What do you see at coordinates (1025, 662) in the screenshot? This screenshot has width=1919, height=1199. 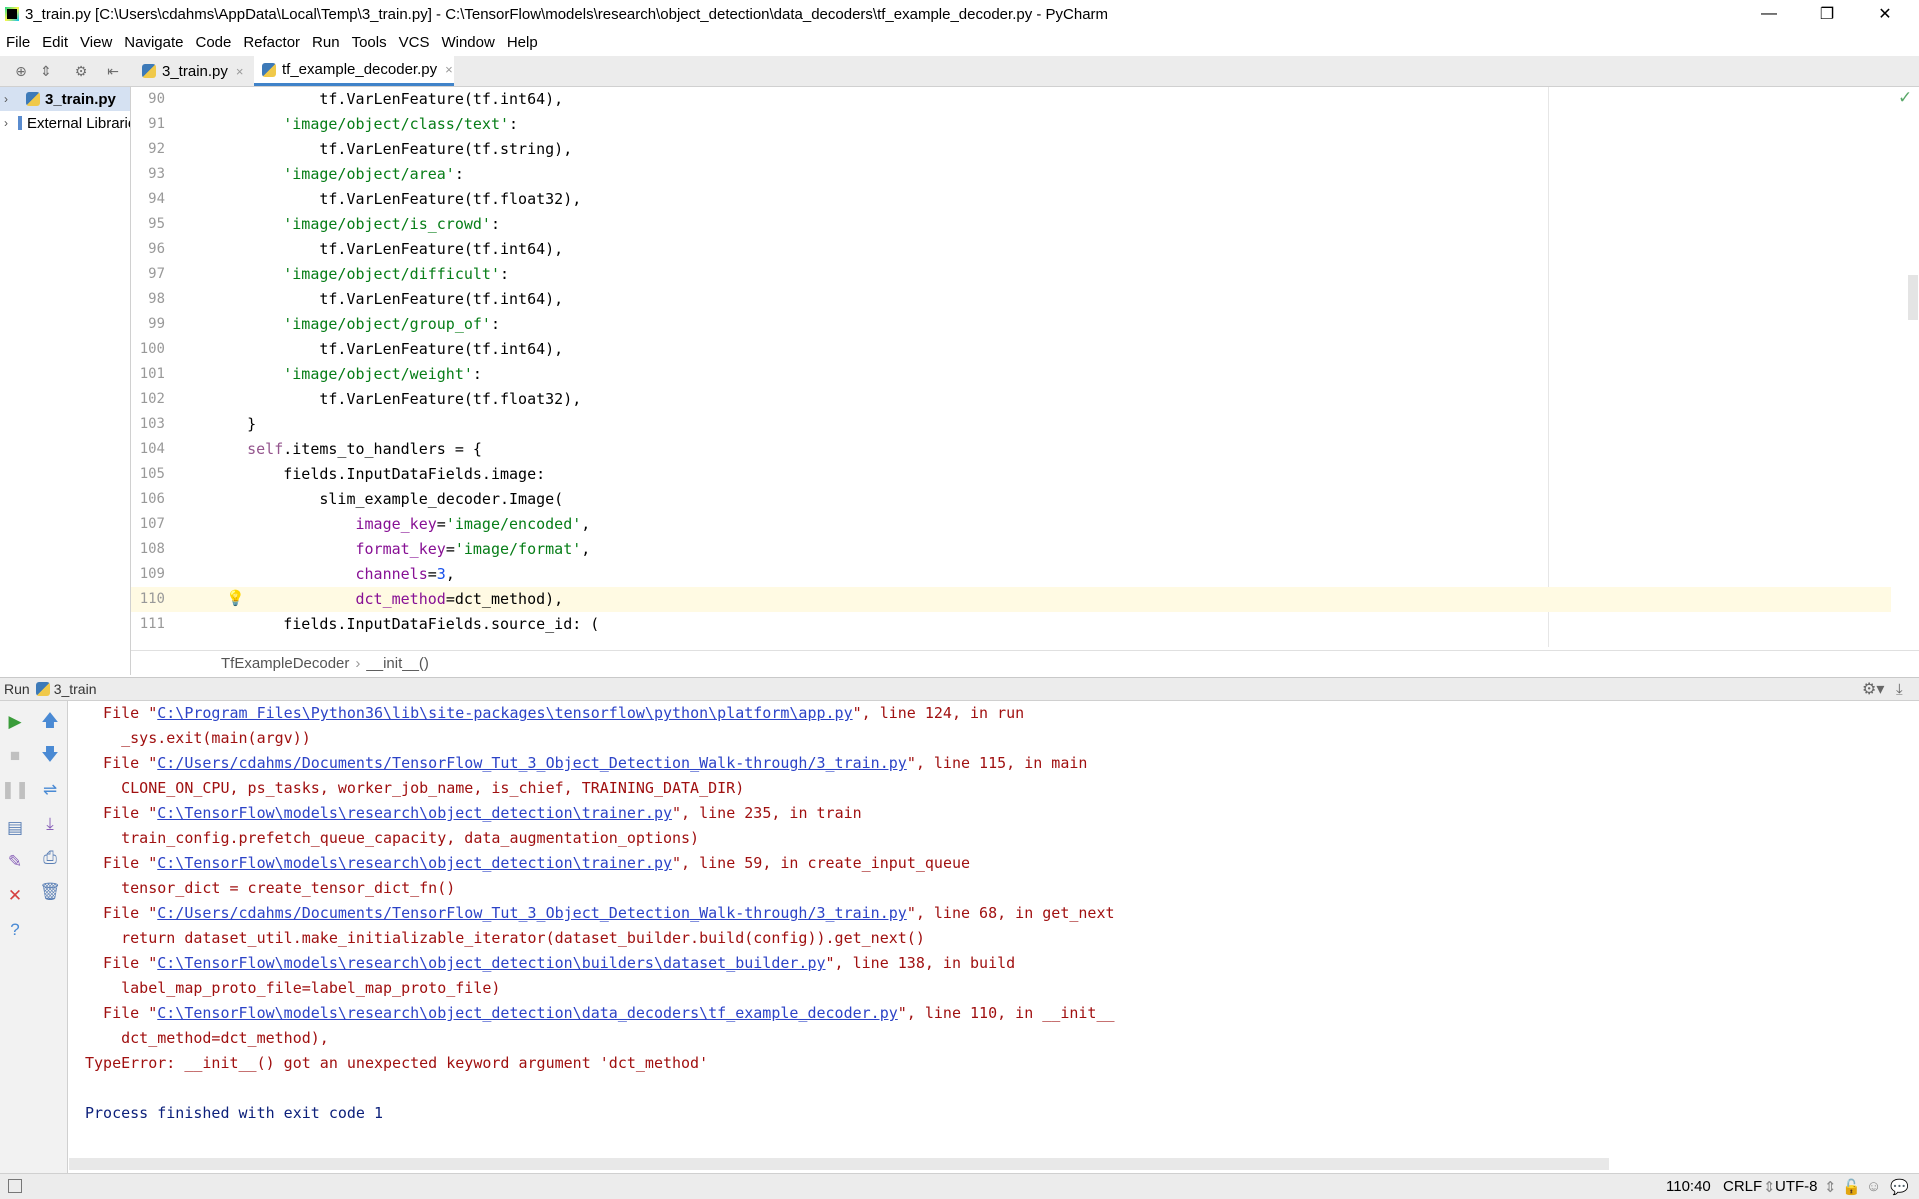 I see `breadcrumb: TfExampleDecoder › __init__()` at bounding box center [1025, 662].